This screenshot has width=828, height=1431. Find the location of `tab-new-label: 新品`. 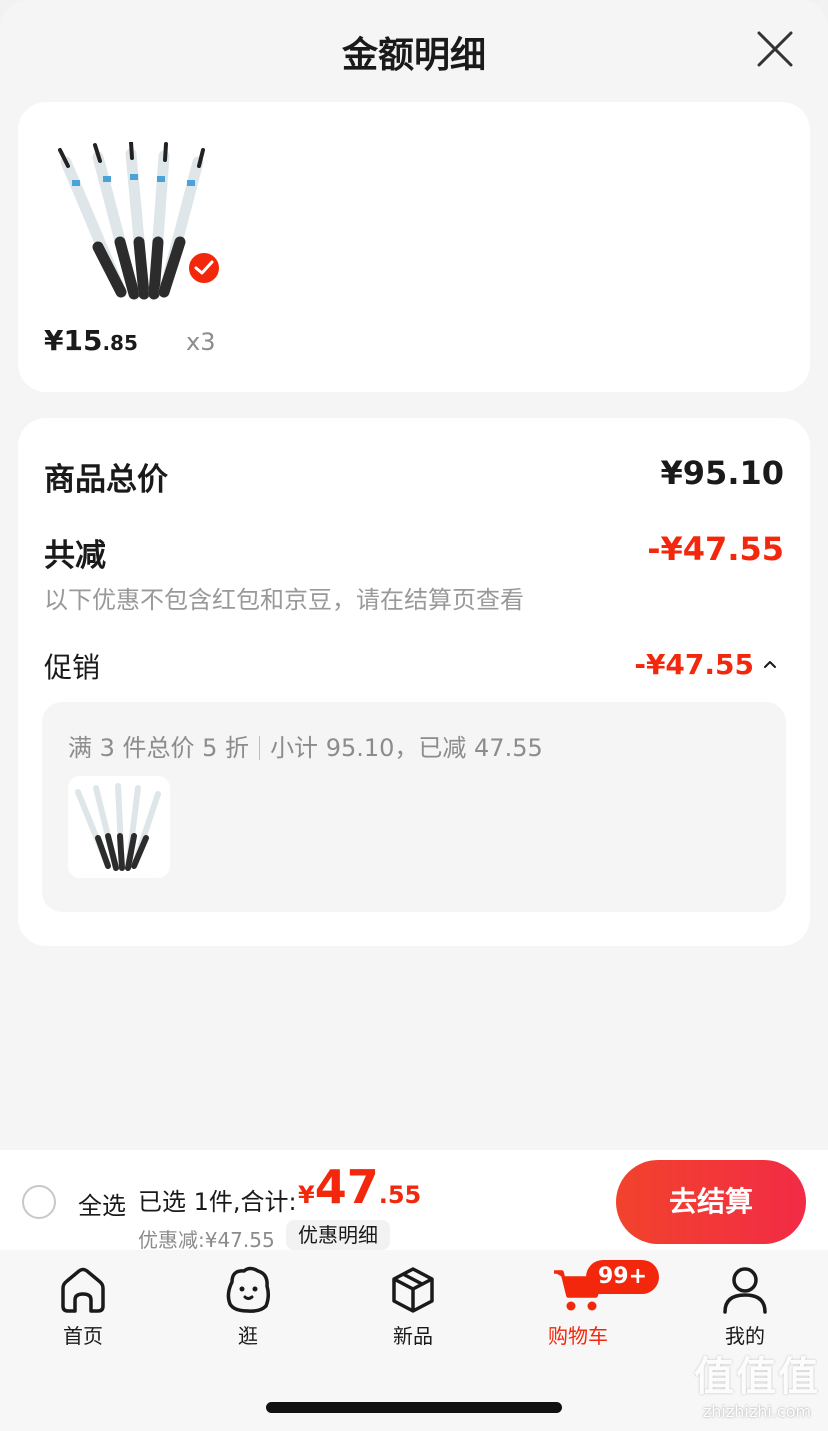

tab-new-label: 新品 is located at coordinates (413, 1336).